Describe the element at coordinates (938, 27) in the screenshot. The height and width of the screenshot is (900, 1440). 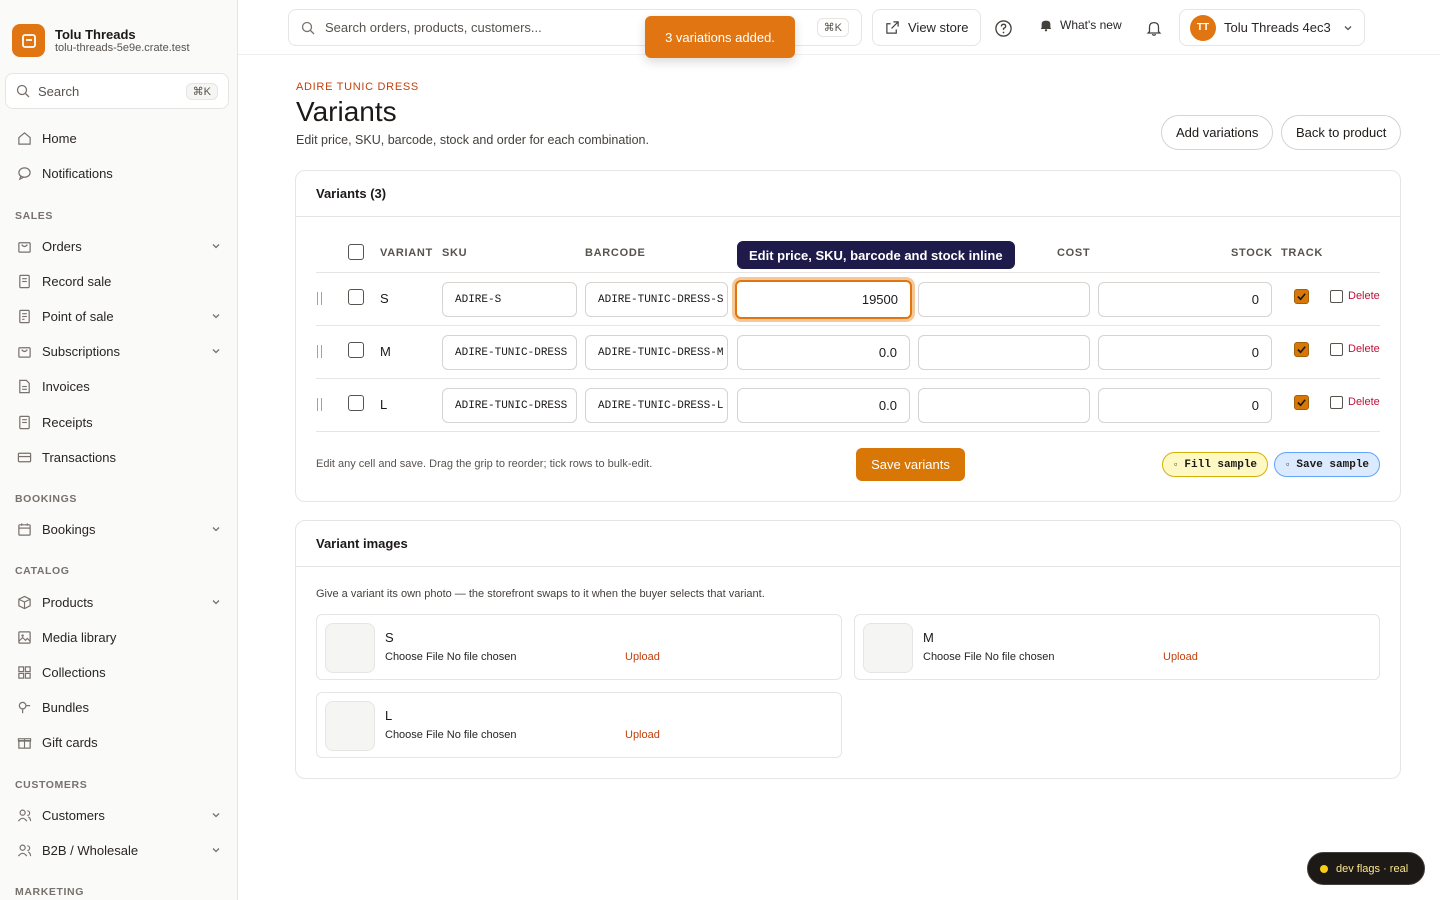
I see `view-store-label: View store` at that location.